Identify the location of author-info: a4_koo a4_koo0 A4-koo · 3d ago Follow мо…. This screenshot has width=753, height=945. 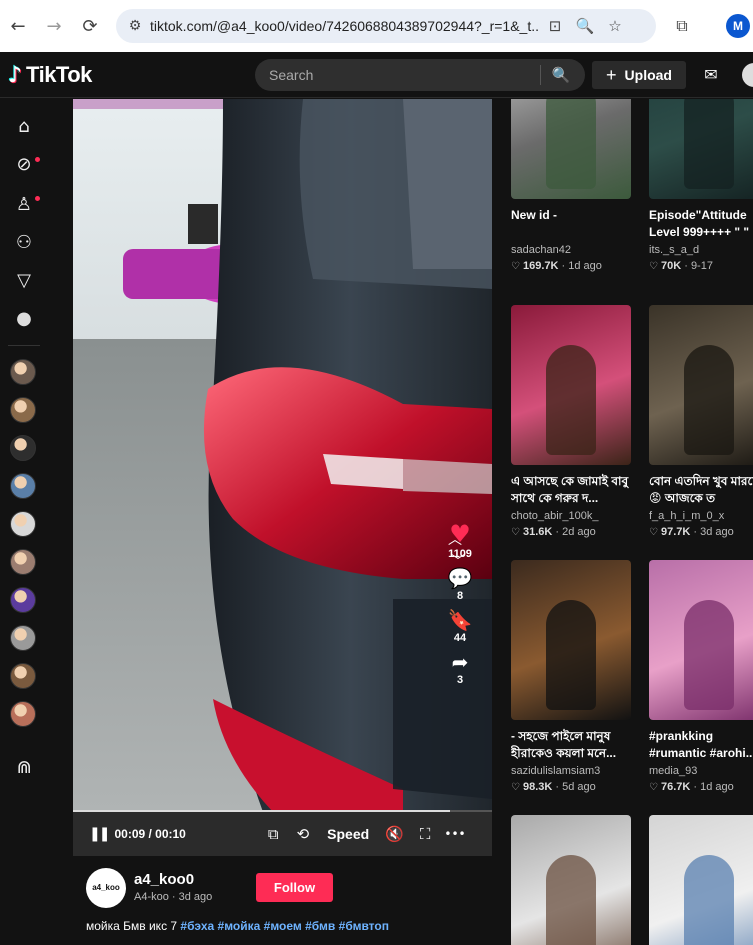
(282, 900).